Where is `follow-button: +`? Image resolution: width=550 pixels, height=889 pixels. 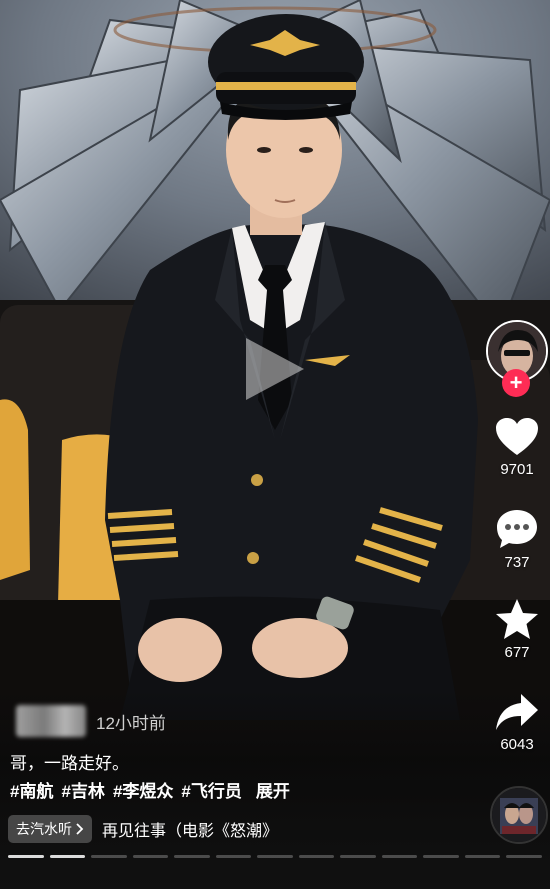 follow-button: + is located at coordinates (516, 383).